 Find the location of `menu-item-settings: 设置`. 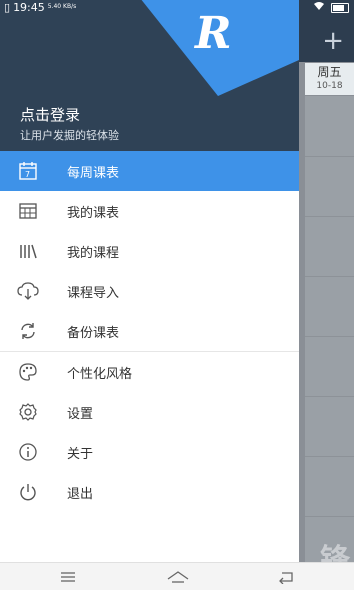

menu-item-settings: 设置 is located at coordinates (149, 412).